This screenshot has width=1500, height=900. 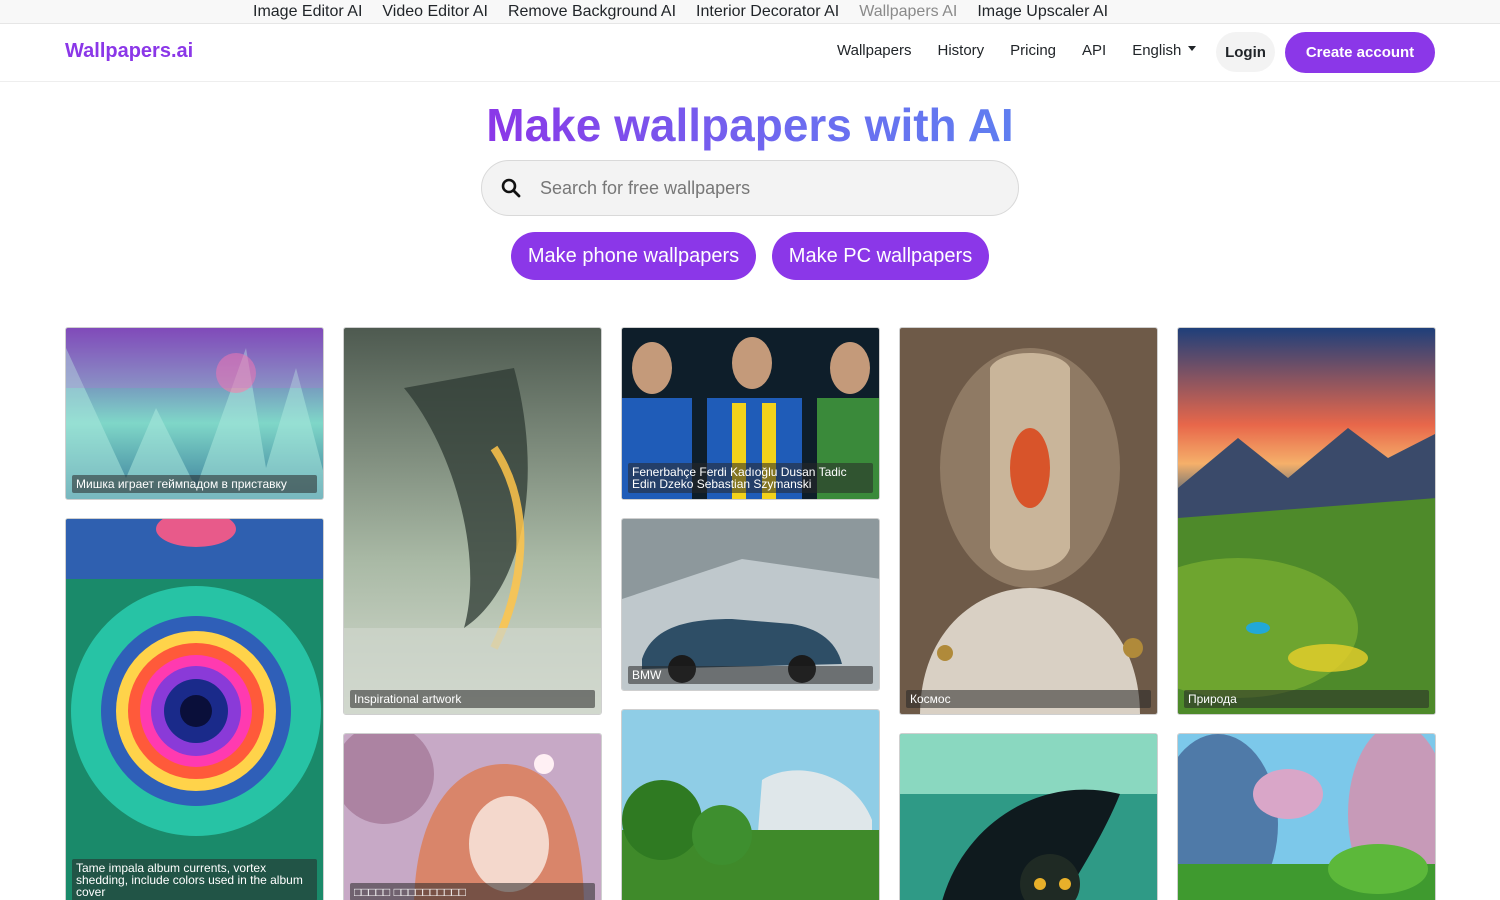 I want to click on wallpaper-card: Мишка играет геймпадом в приставку, so click(x=194, y=413).